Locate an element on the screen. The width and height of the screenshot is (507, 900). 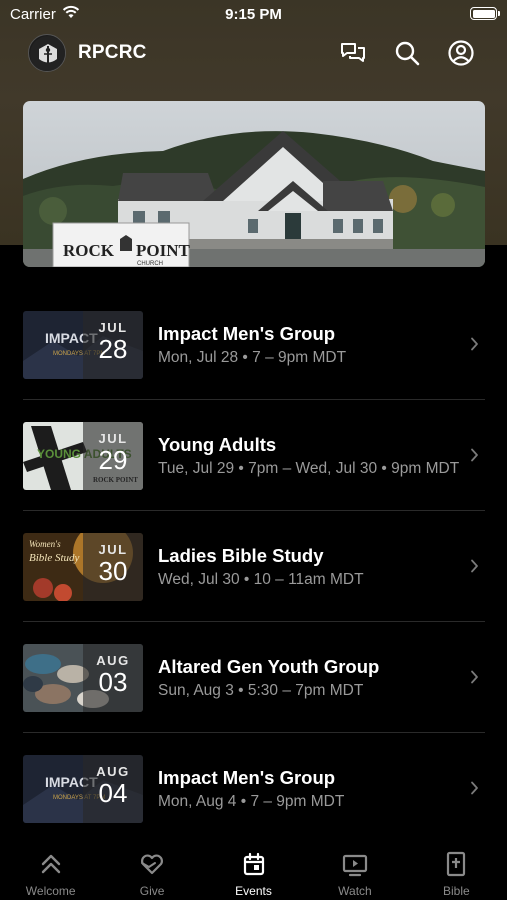
svg-text: POINT is located at coordinates (163, 250).